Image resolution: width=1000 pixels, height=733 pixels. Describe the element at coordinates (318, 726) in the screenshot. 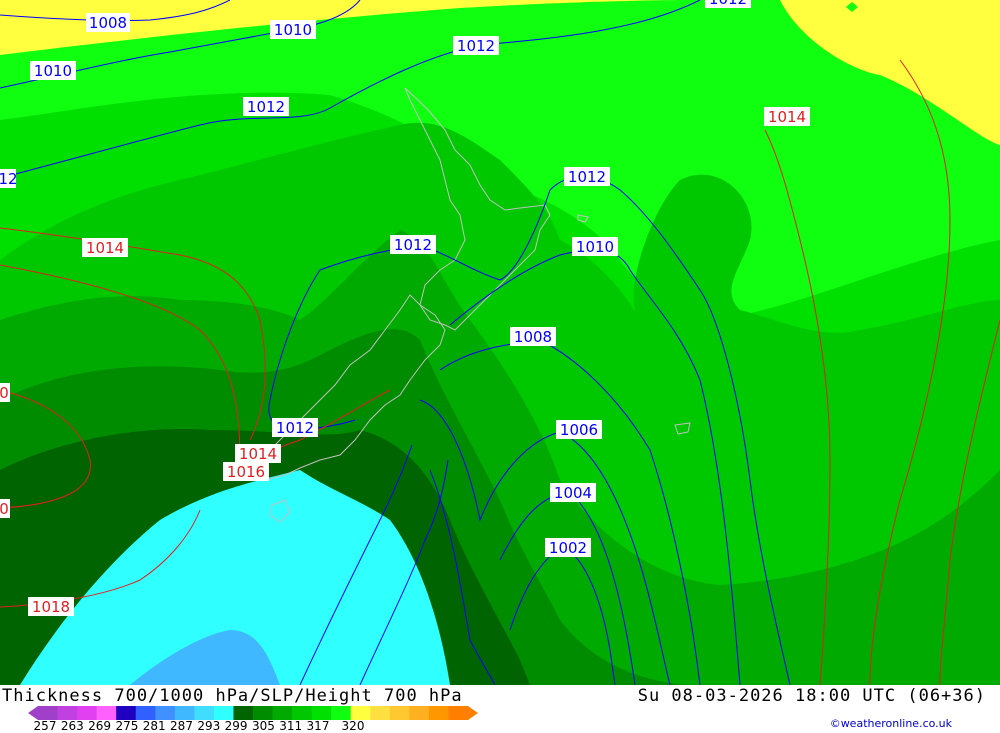

I see `colorbar-tick-label: 317` at that location.